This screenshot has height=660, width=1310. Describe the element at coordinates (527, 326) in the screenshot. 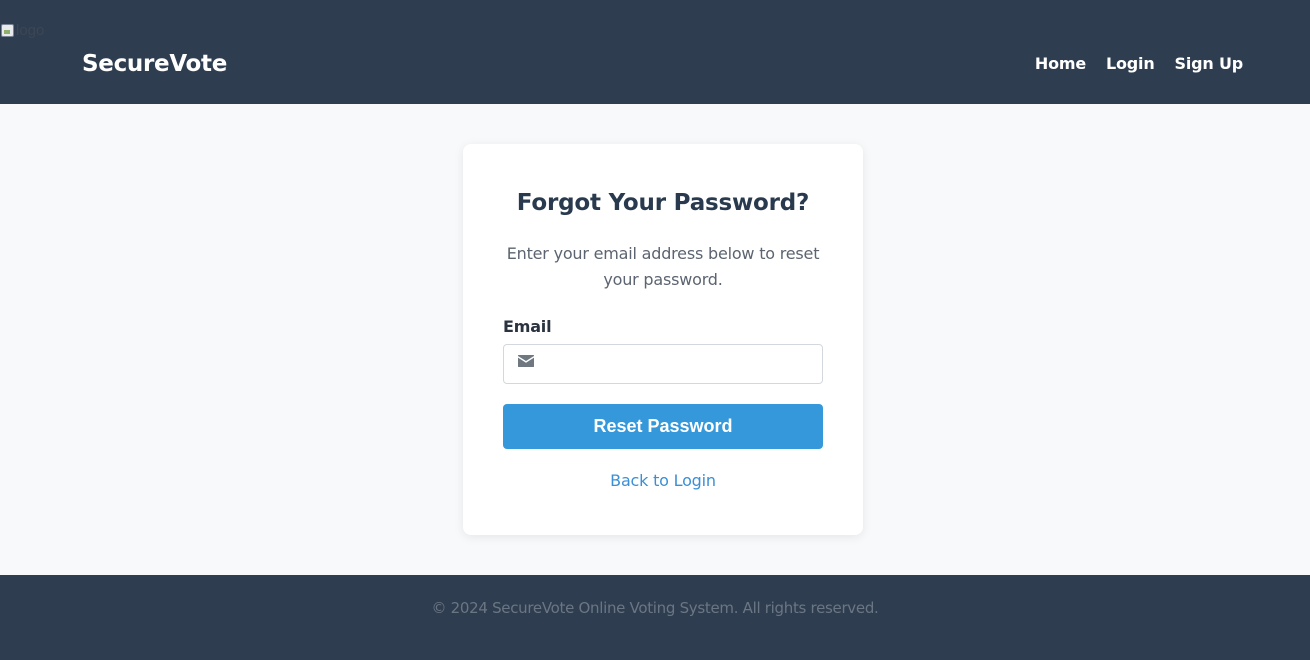

I see `email-label: Email` at that location.